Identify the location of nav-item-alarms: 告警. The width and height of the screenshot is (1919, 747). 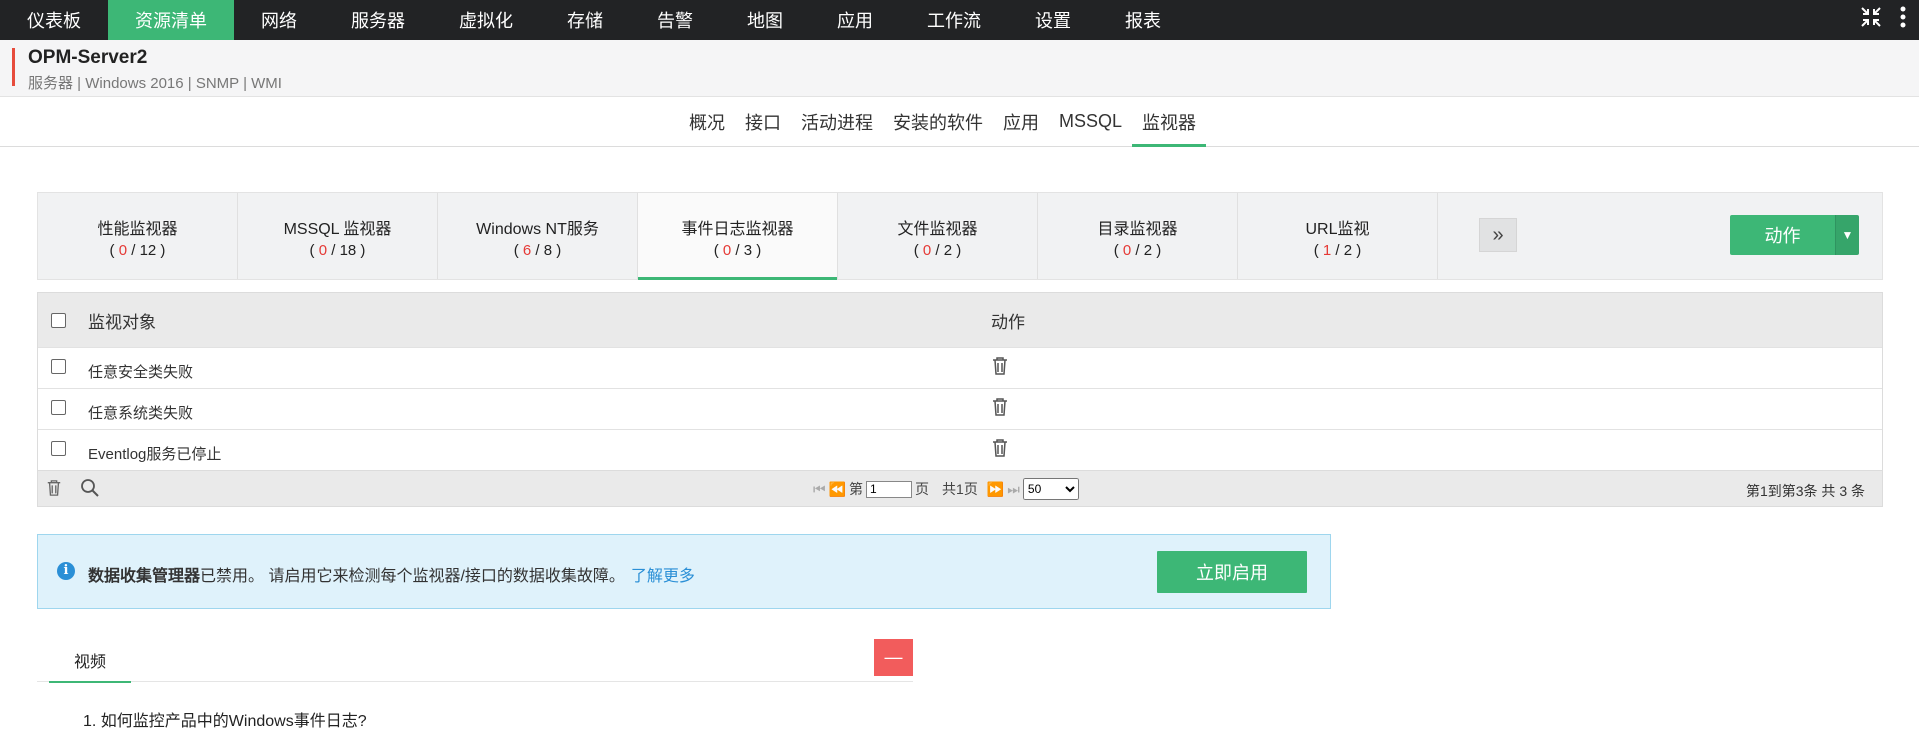
(675, 20).